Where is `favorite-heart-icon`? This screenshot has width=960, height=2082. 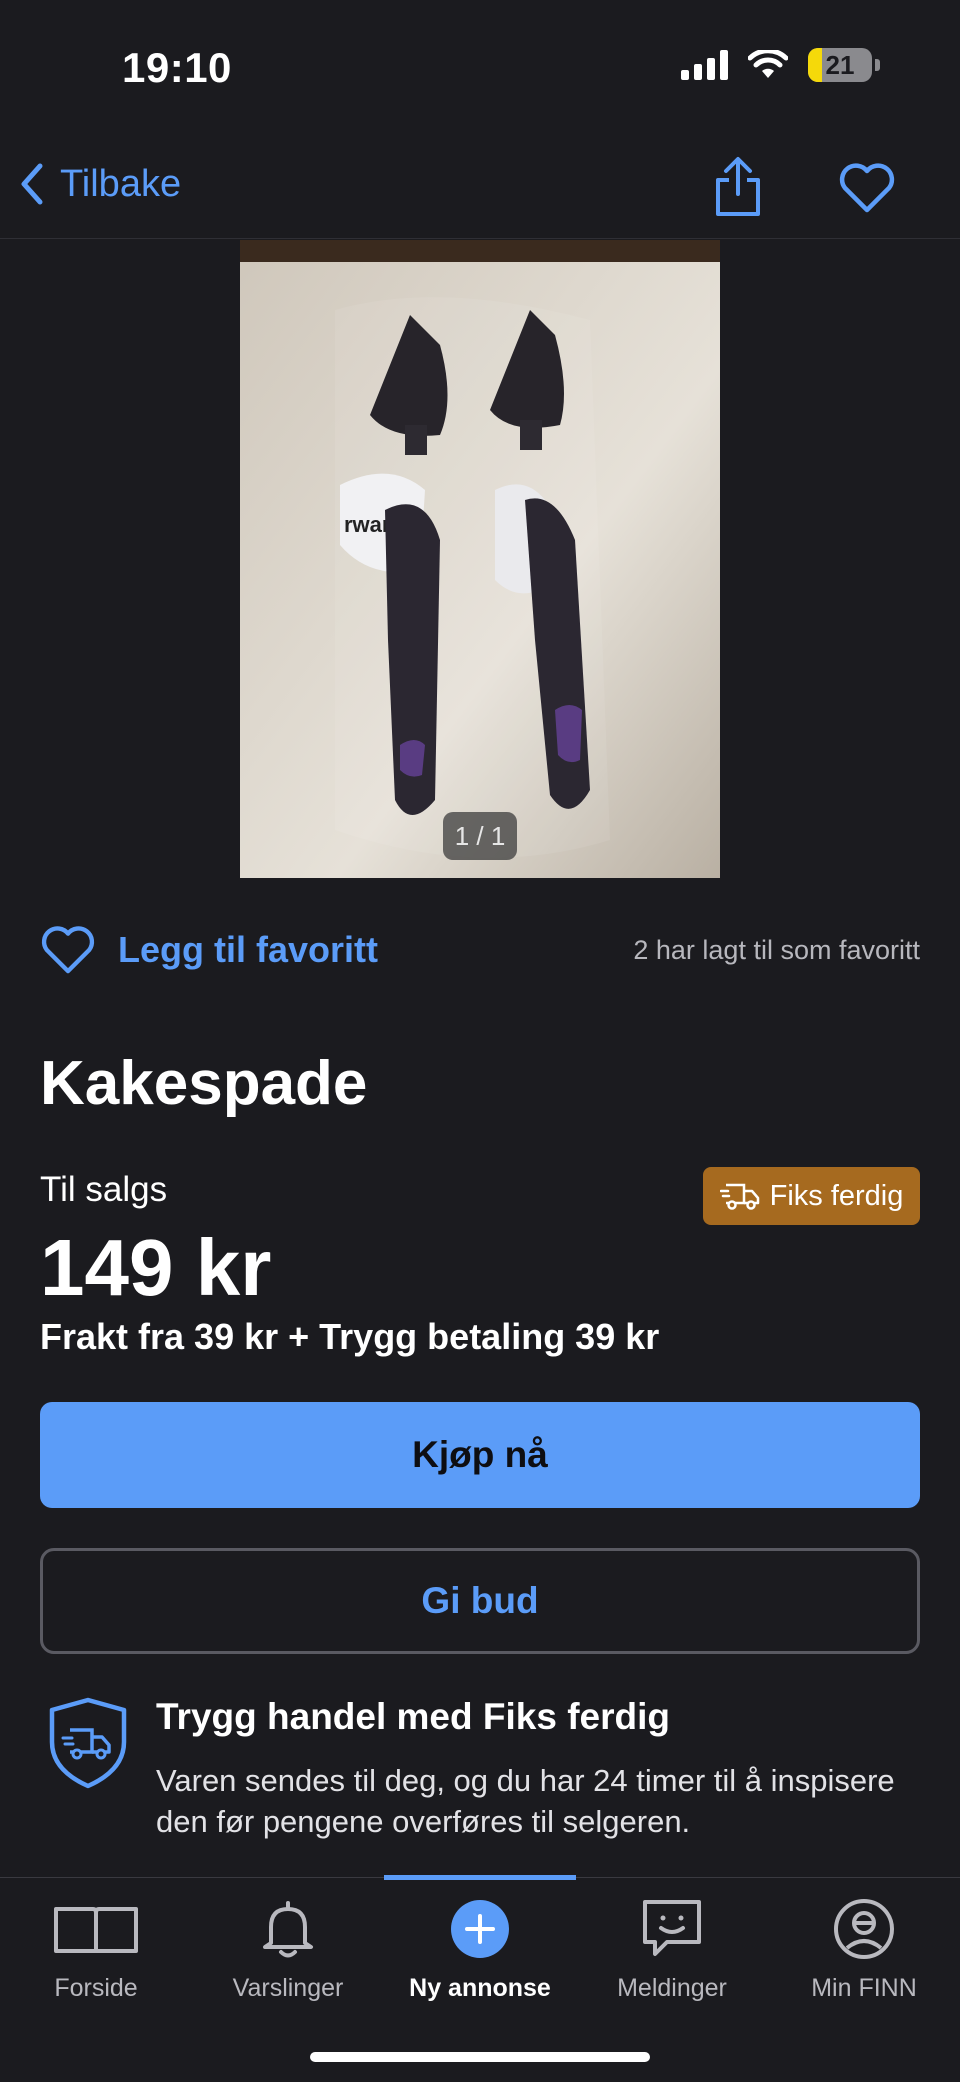
favorite-heart-icon is located at coordinates (867, 188).